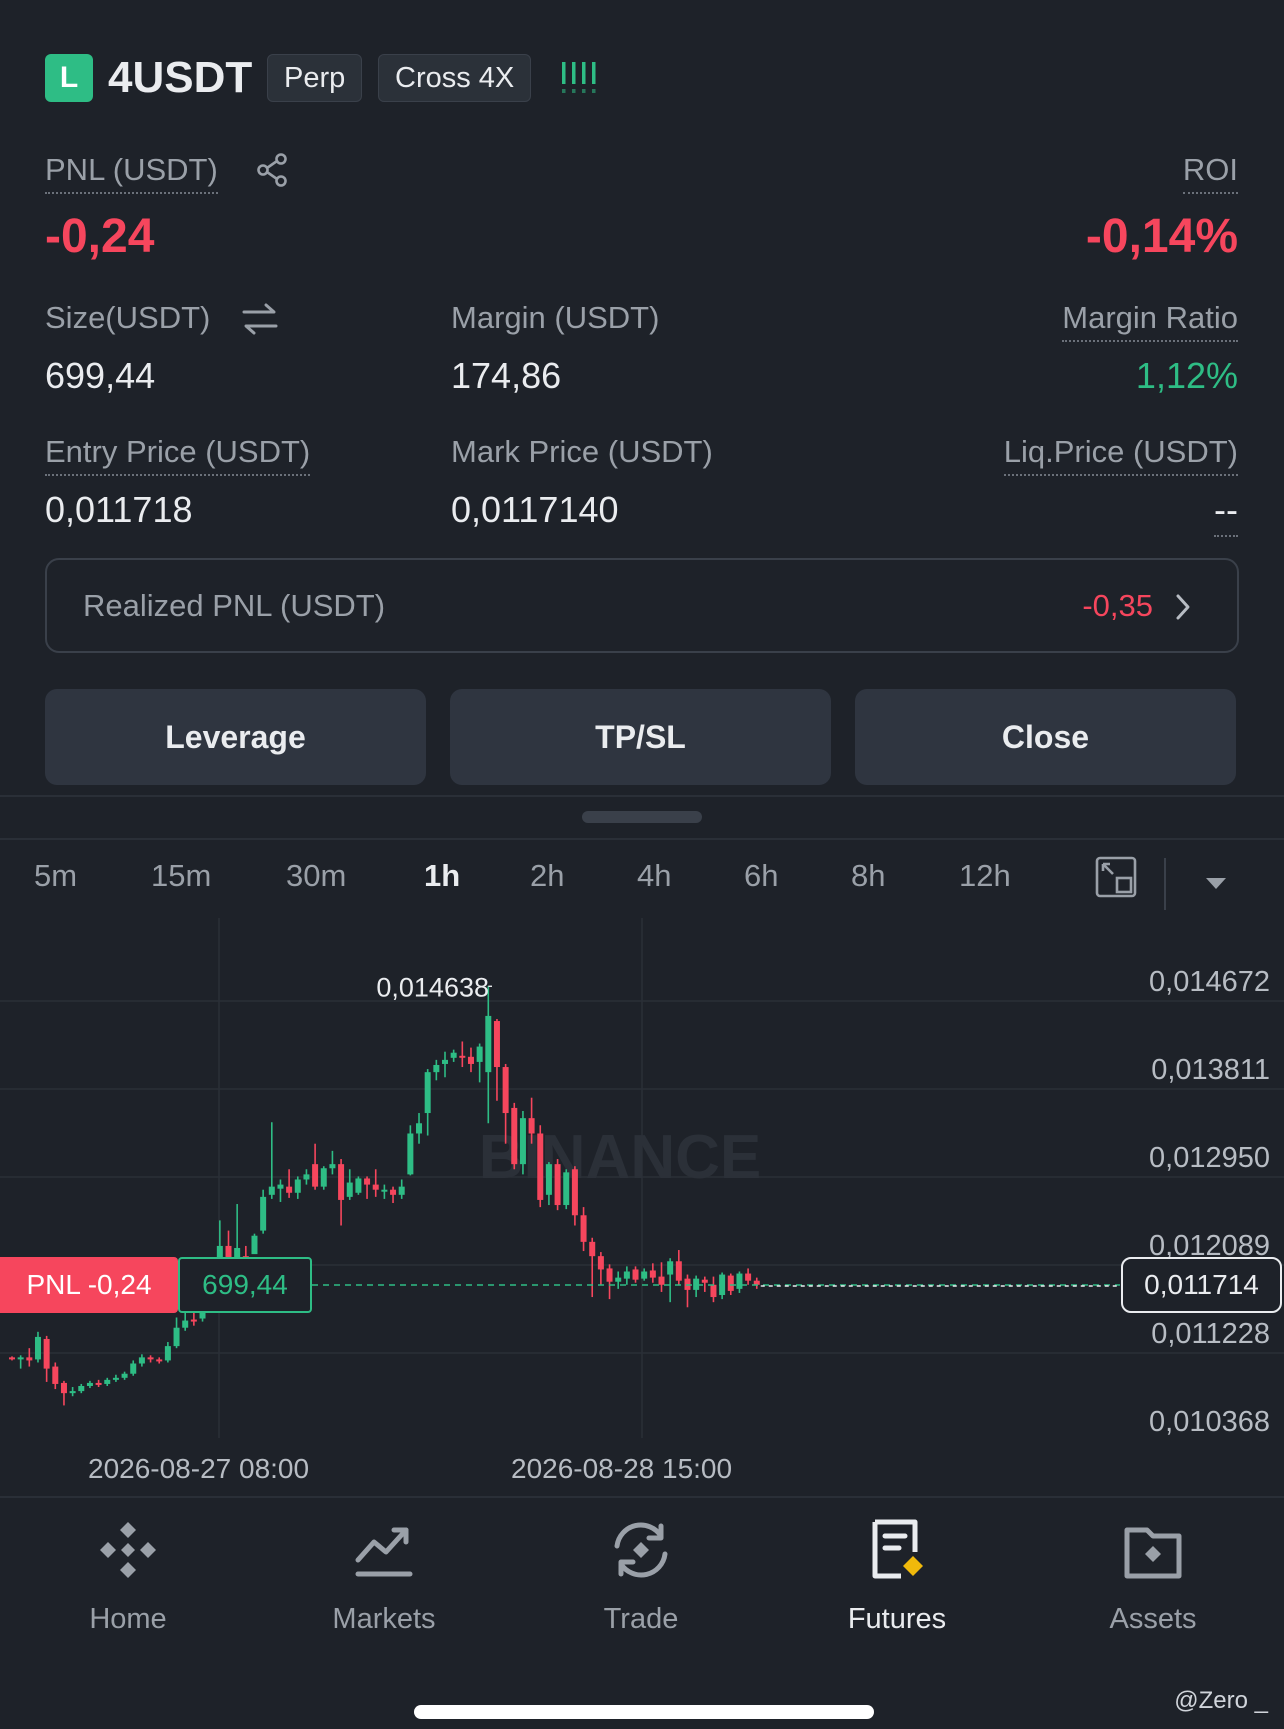 The height and width of the screenshot is (1729, 1284). What do you see at coordinates (128, 317) in the screenshot?
I see `size-label: Size(USDT)` at bounding box center [128, 317].